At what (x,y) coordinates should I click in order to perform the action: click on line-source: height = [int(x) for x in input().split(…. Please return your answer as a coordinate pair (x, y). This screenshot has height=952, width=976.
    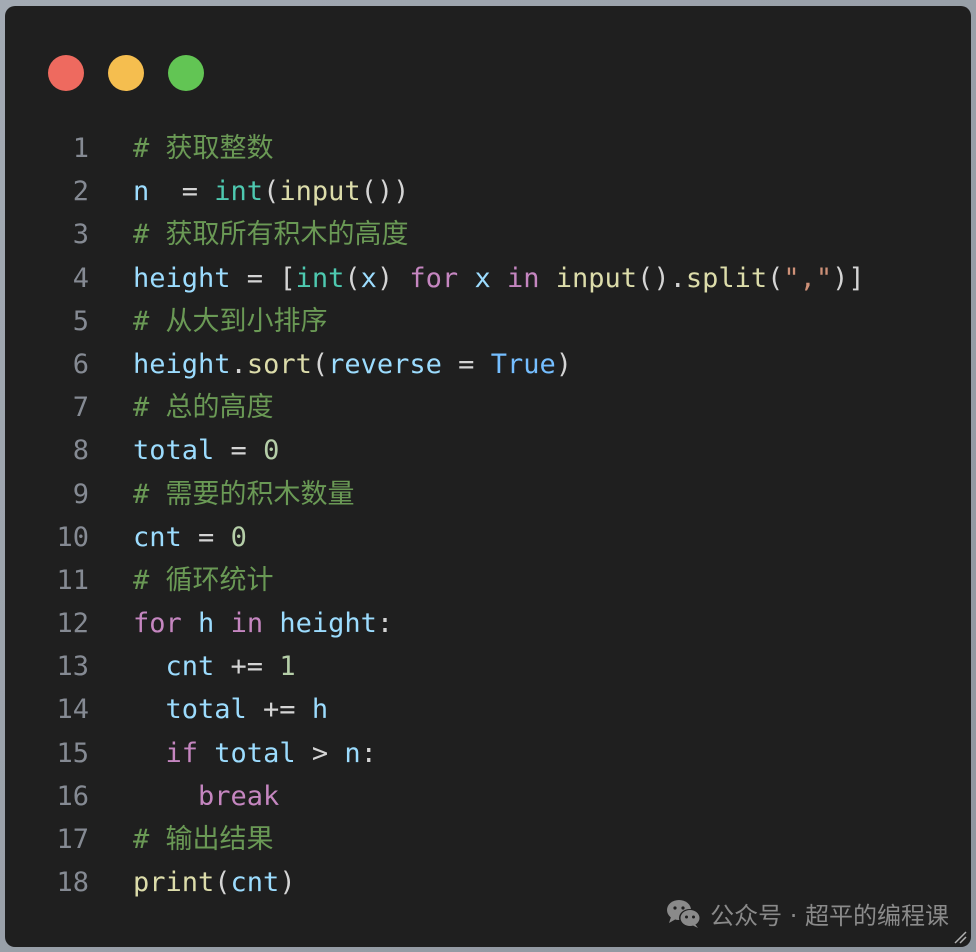
    Looking at the image, I should click on (499, 278).